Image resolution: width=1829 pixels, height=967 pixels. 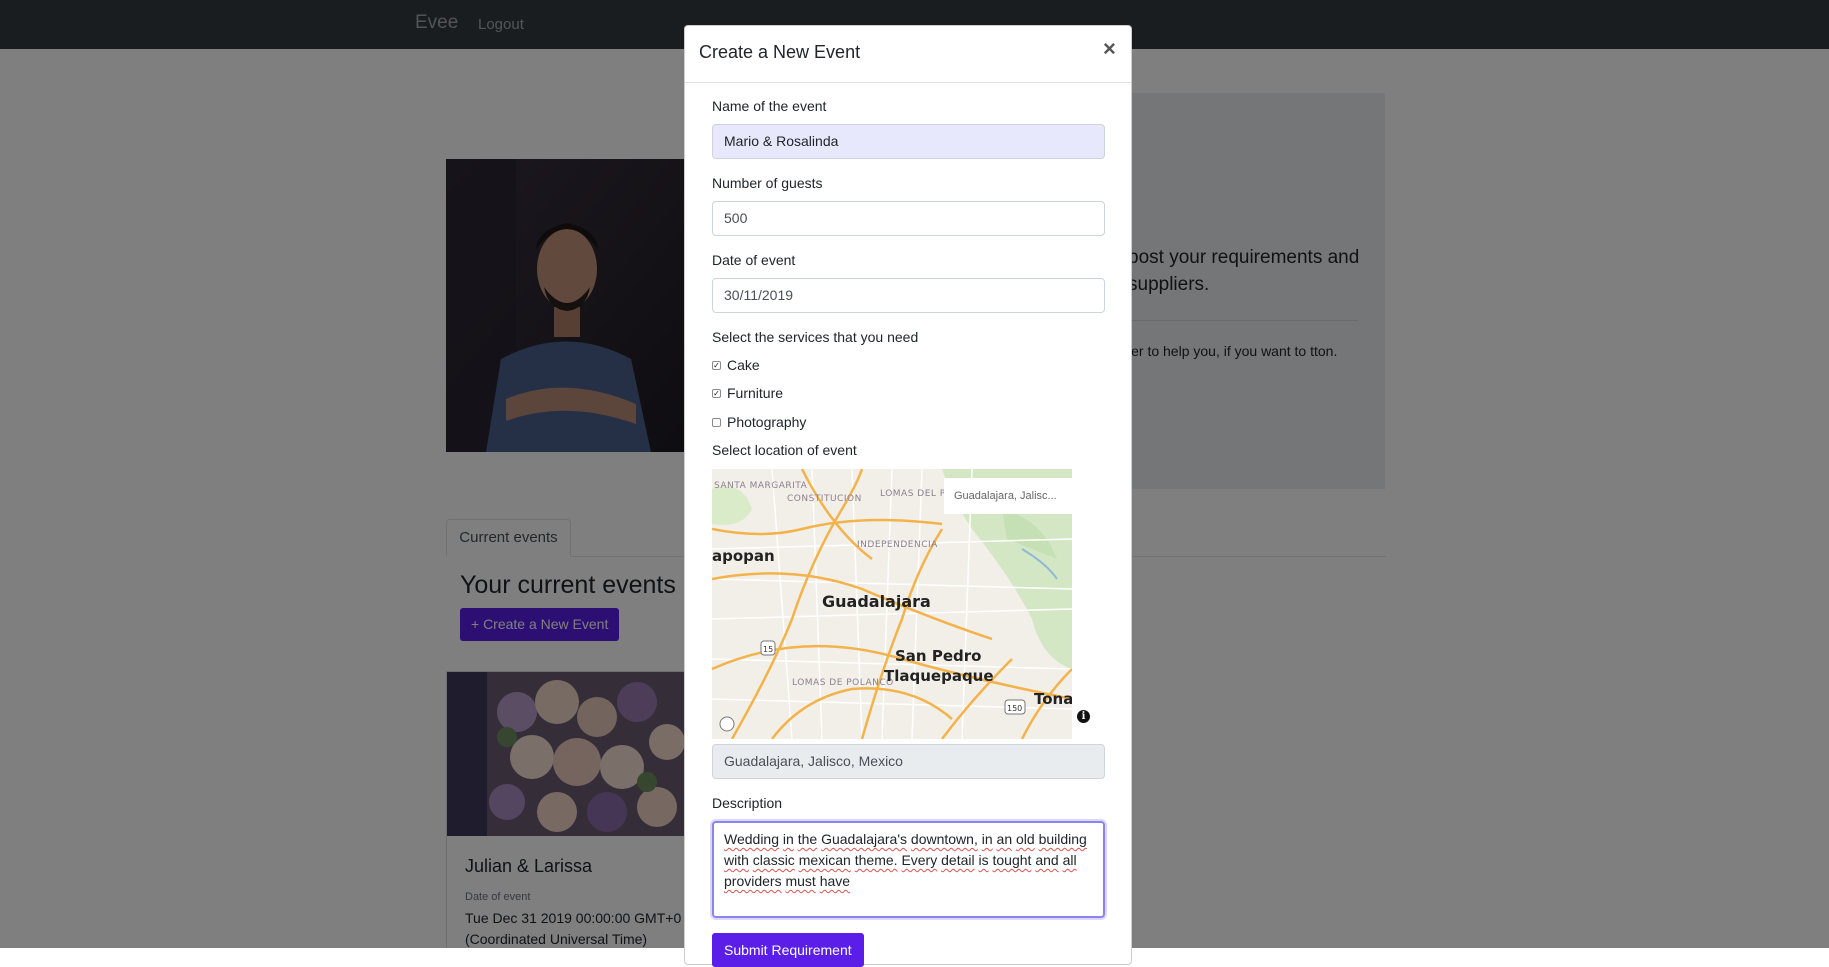 I want to click on close-icon: ×, so click(x=1109, y=49).